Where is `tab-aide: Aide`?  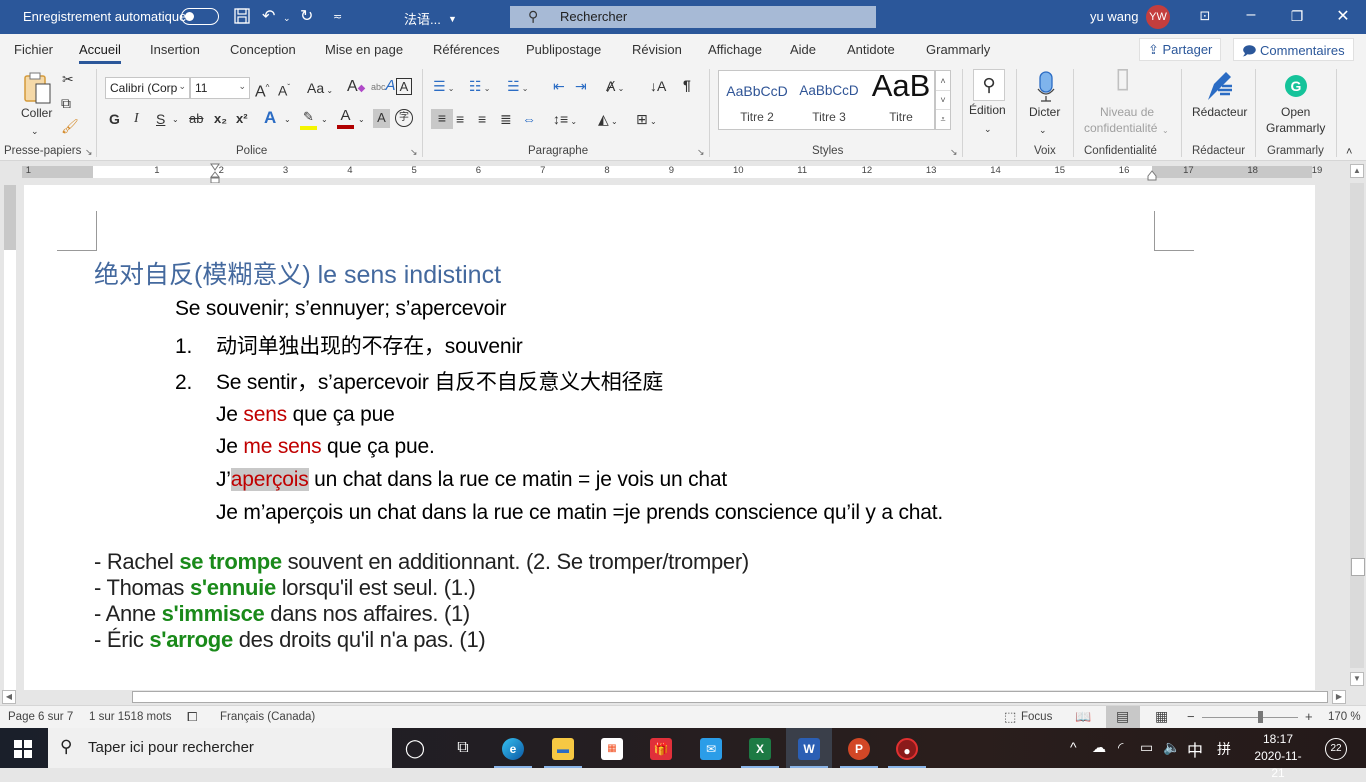 tab-aide: Aide is located at coordinates (803, 49).